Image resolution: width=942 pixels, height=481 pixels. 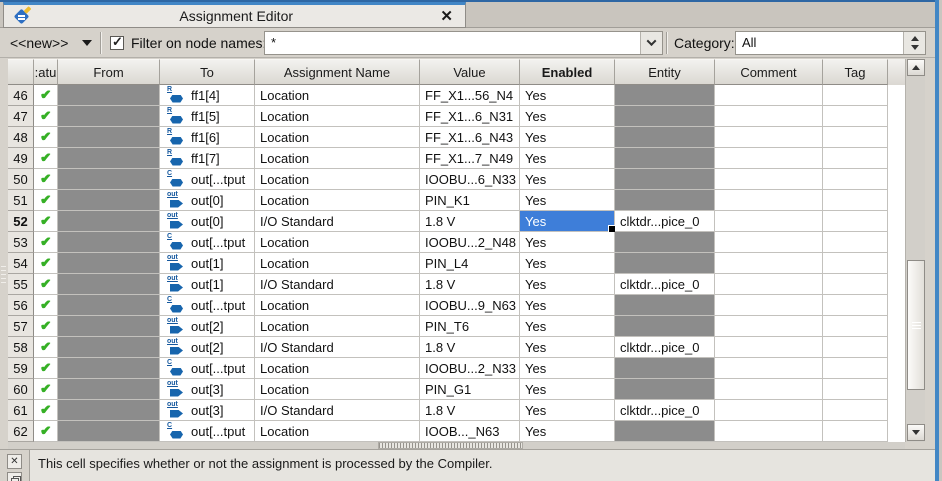 I want to click on node-filter-input, so click(x=452, y=42).